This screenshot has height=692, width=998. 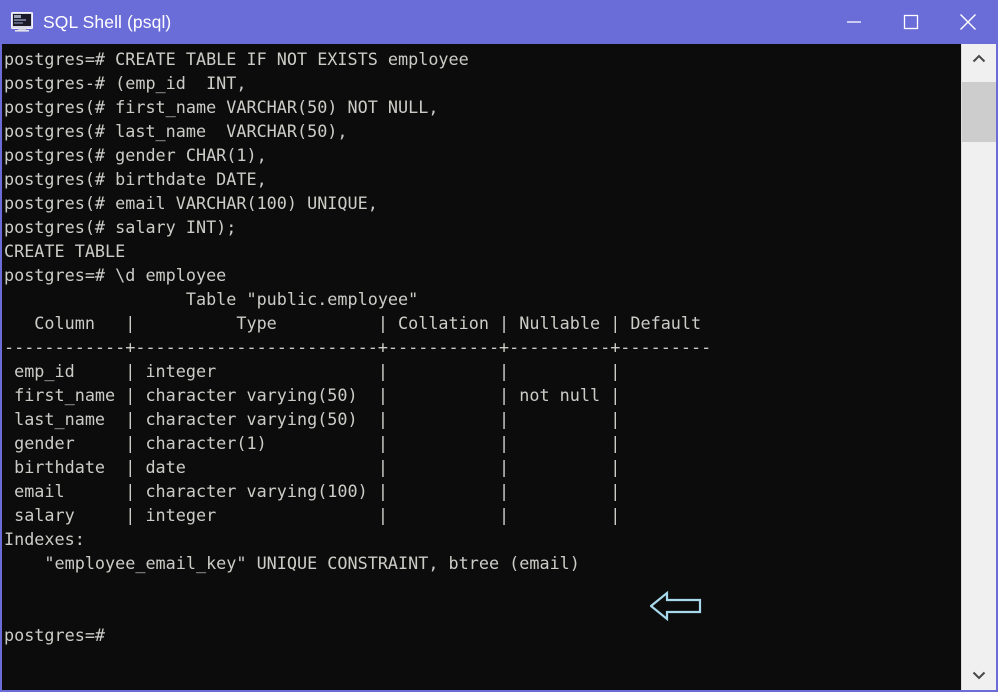 What do you see at coordinates (499, 22) in the screenshot?
I see `title-bar: SQL Shell (psql)` at bounding box center [499, 22].